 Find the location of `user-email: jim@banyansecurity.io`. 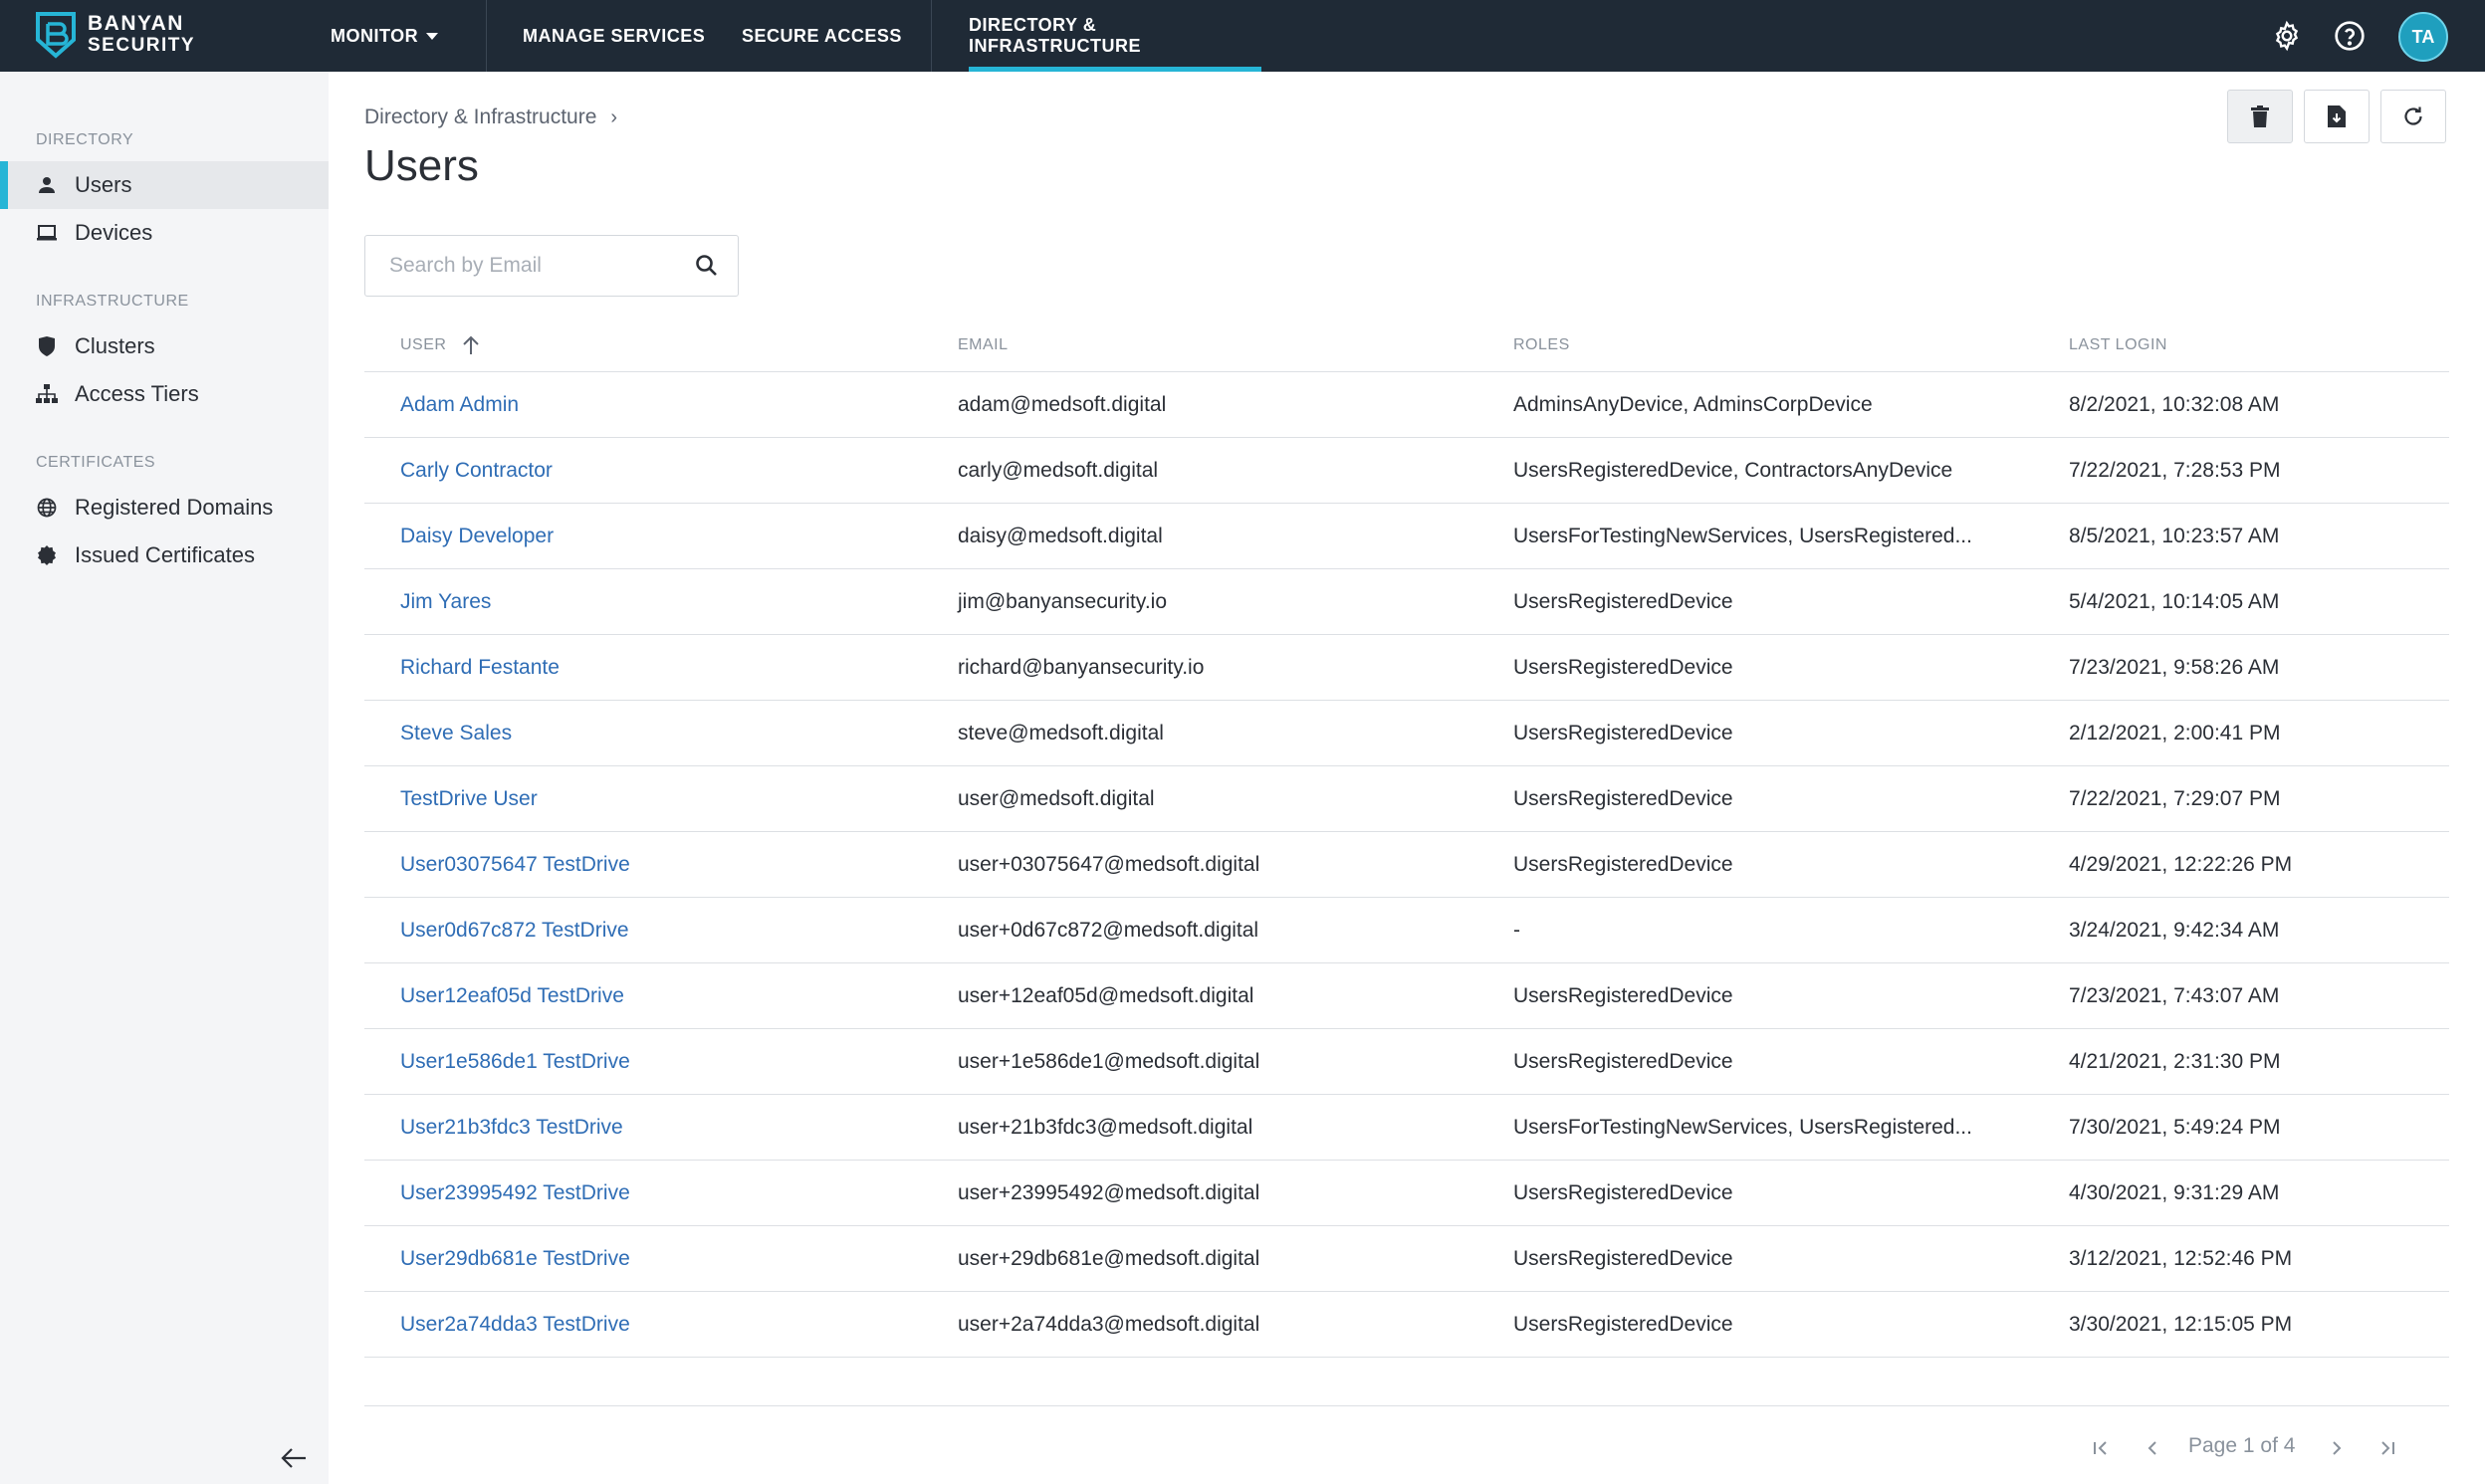

user-email: jim@banyansecurity.io is located at coordinates (1063, 601).